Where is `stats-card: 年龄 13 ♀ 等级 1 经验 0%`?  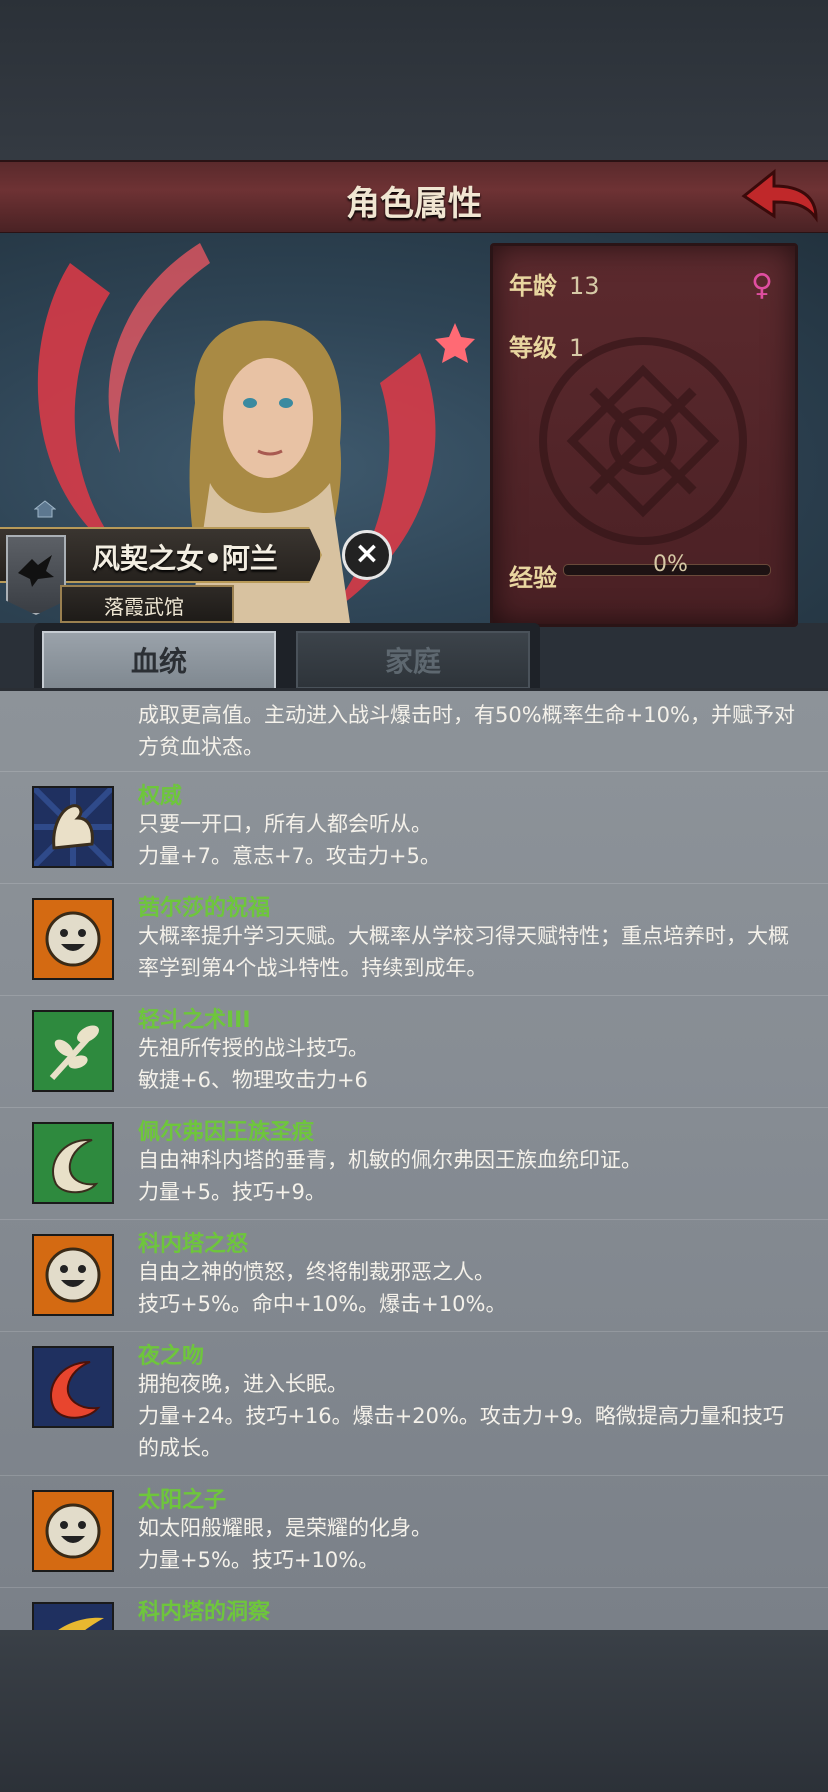 stats-card: 年龄 13 ♀ 等级 1 经验 0% is located at coordinates (644, 435).